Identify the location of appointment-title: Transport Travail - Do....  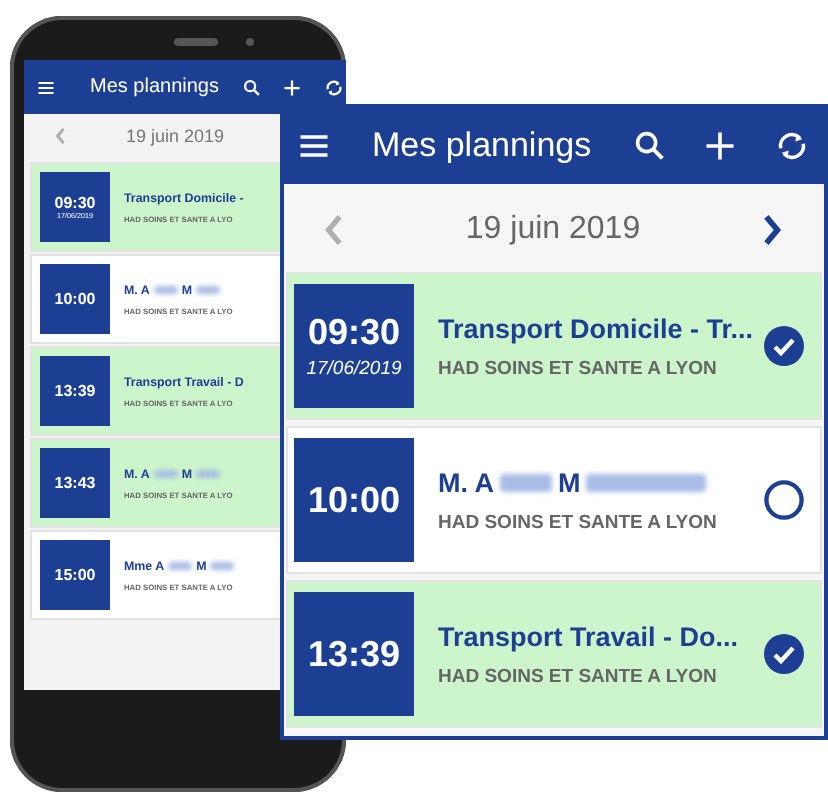
(589, 636).